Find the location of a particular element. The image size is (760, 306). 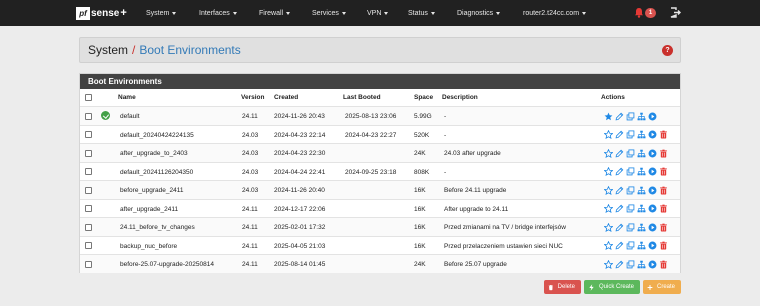

column-header-space: Space is located at coordinates (423, 97).